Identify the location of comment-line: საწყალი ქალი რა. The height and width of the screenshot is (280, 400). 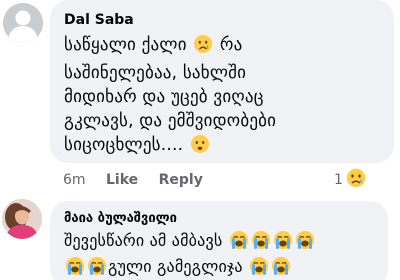
(222, 47).